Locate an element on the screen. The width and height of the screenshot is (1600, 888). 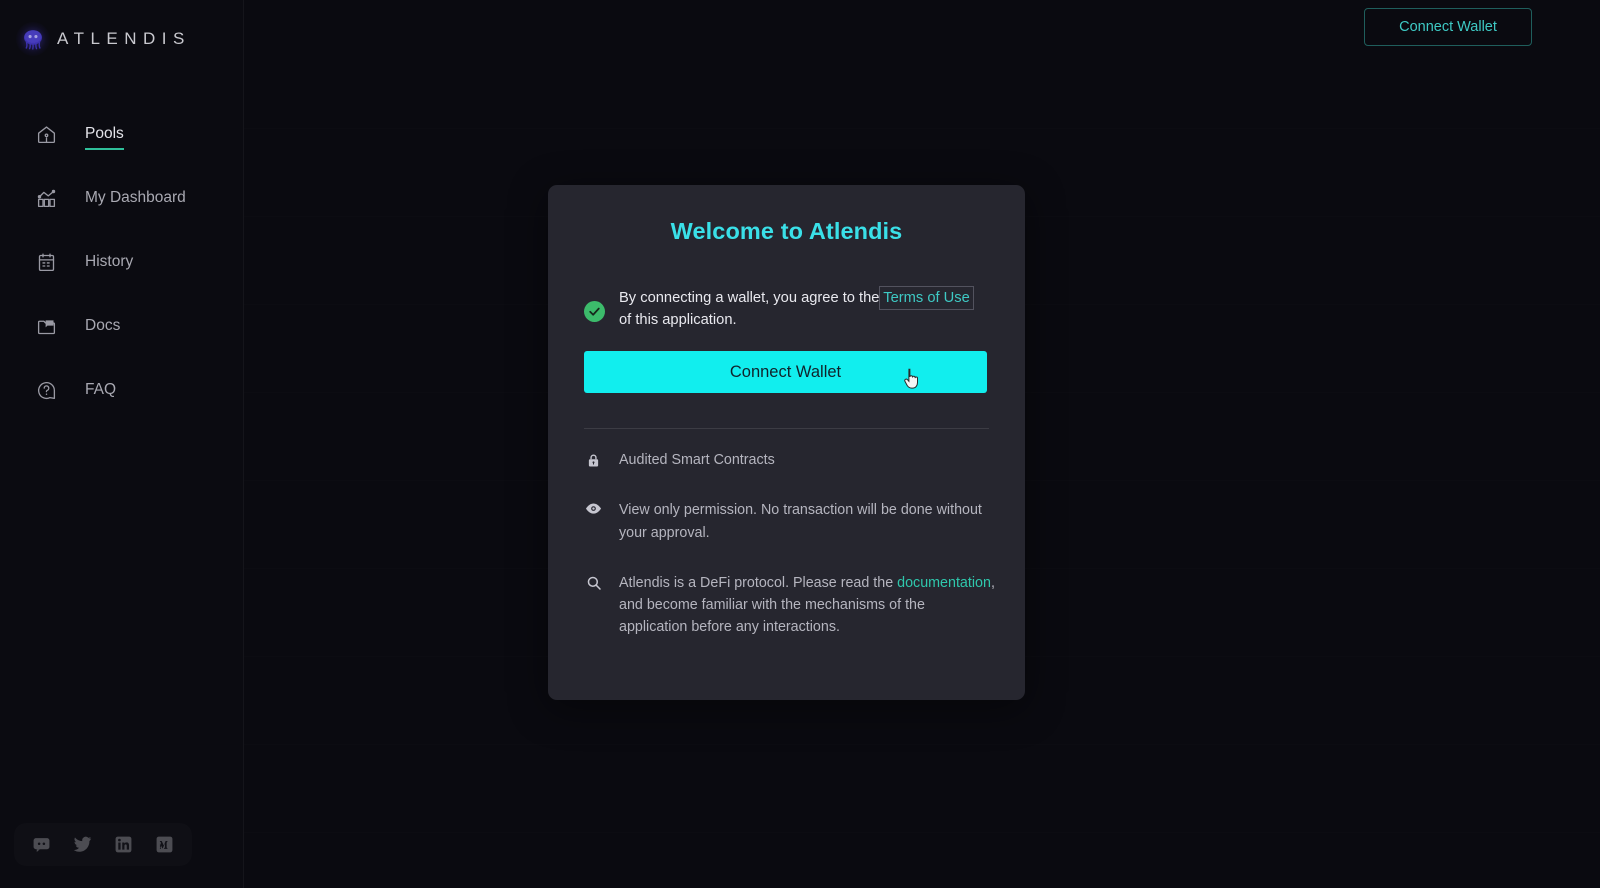
terms-text-before: By connecting a wallet, you agree to the is located at coordinates (751, 298).